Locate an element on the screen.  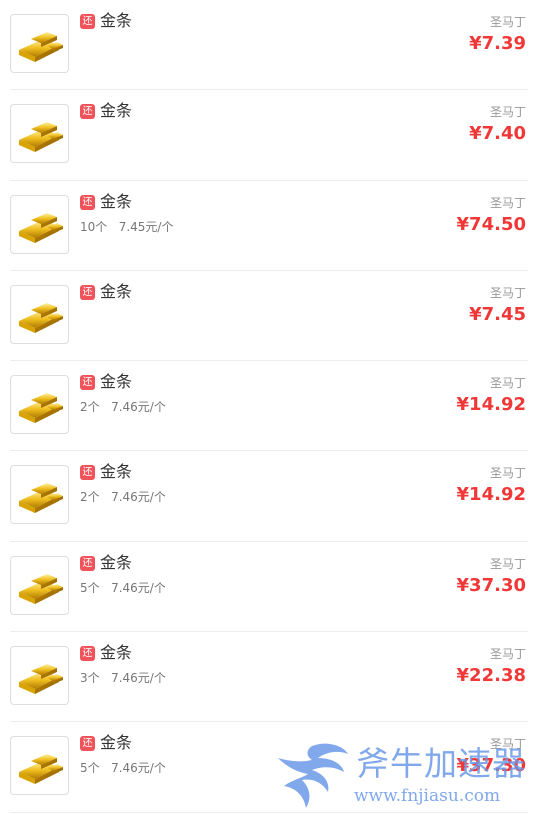
item-price: ¥7.40 is located at coordinates (497, 134).